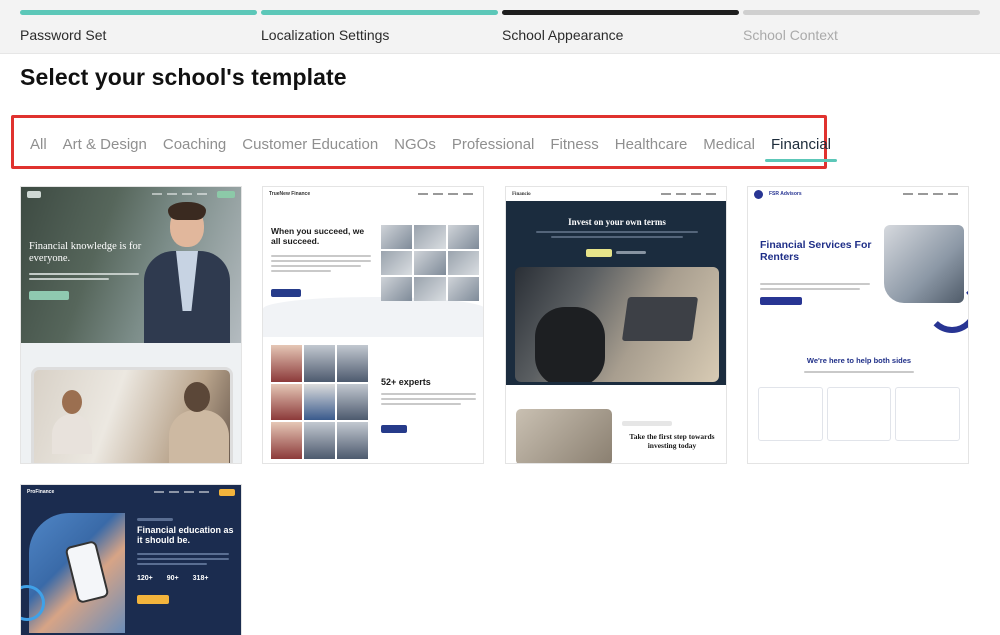 The width and height of the screenshot is (1000, 635). What do you see at coordinates (194, 144) in the screenshot?
I see `tab-coaching: Coaching` at bounding box center [194, 144].